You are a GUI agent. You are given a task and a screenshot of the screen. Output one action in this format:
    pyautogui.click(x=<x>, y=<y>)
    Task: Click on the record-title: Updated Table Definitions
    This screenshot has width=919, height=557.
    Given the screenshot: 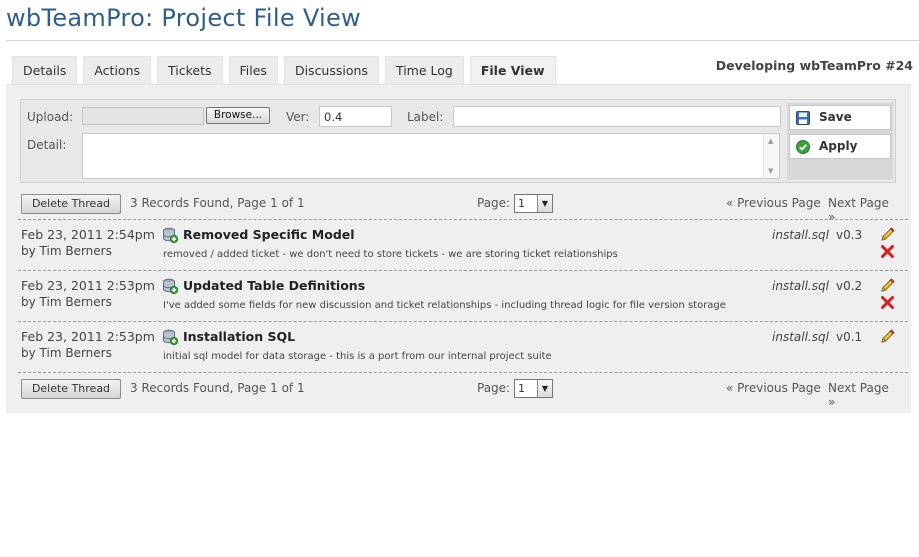 What is the action you would take?
    pyautogui.click(x=274, y=285)
    